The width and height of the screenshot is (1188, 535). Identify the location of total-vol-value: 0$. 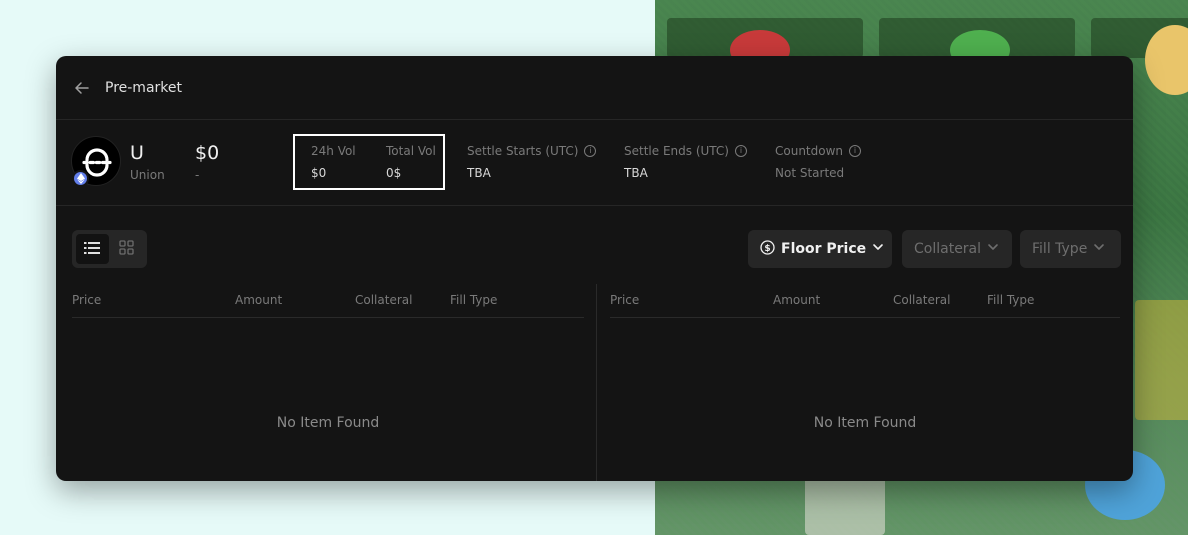
(394, 173).